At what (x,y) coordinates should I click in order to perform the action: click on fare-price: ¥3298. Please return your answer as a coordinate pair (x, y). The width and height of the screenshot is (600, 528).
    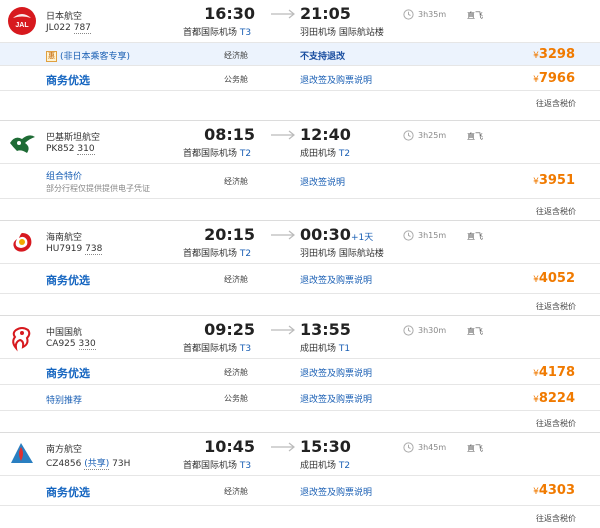
    Looking at the image, I should click on (554, 54).